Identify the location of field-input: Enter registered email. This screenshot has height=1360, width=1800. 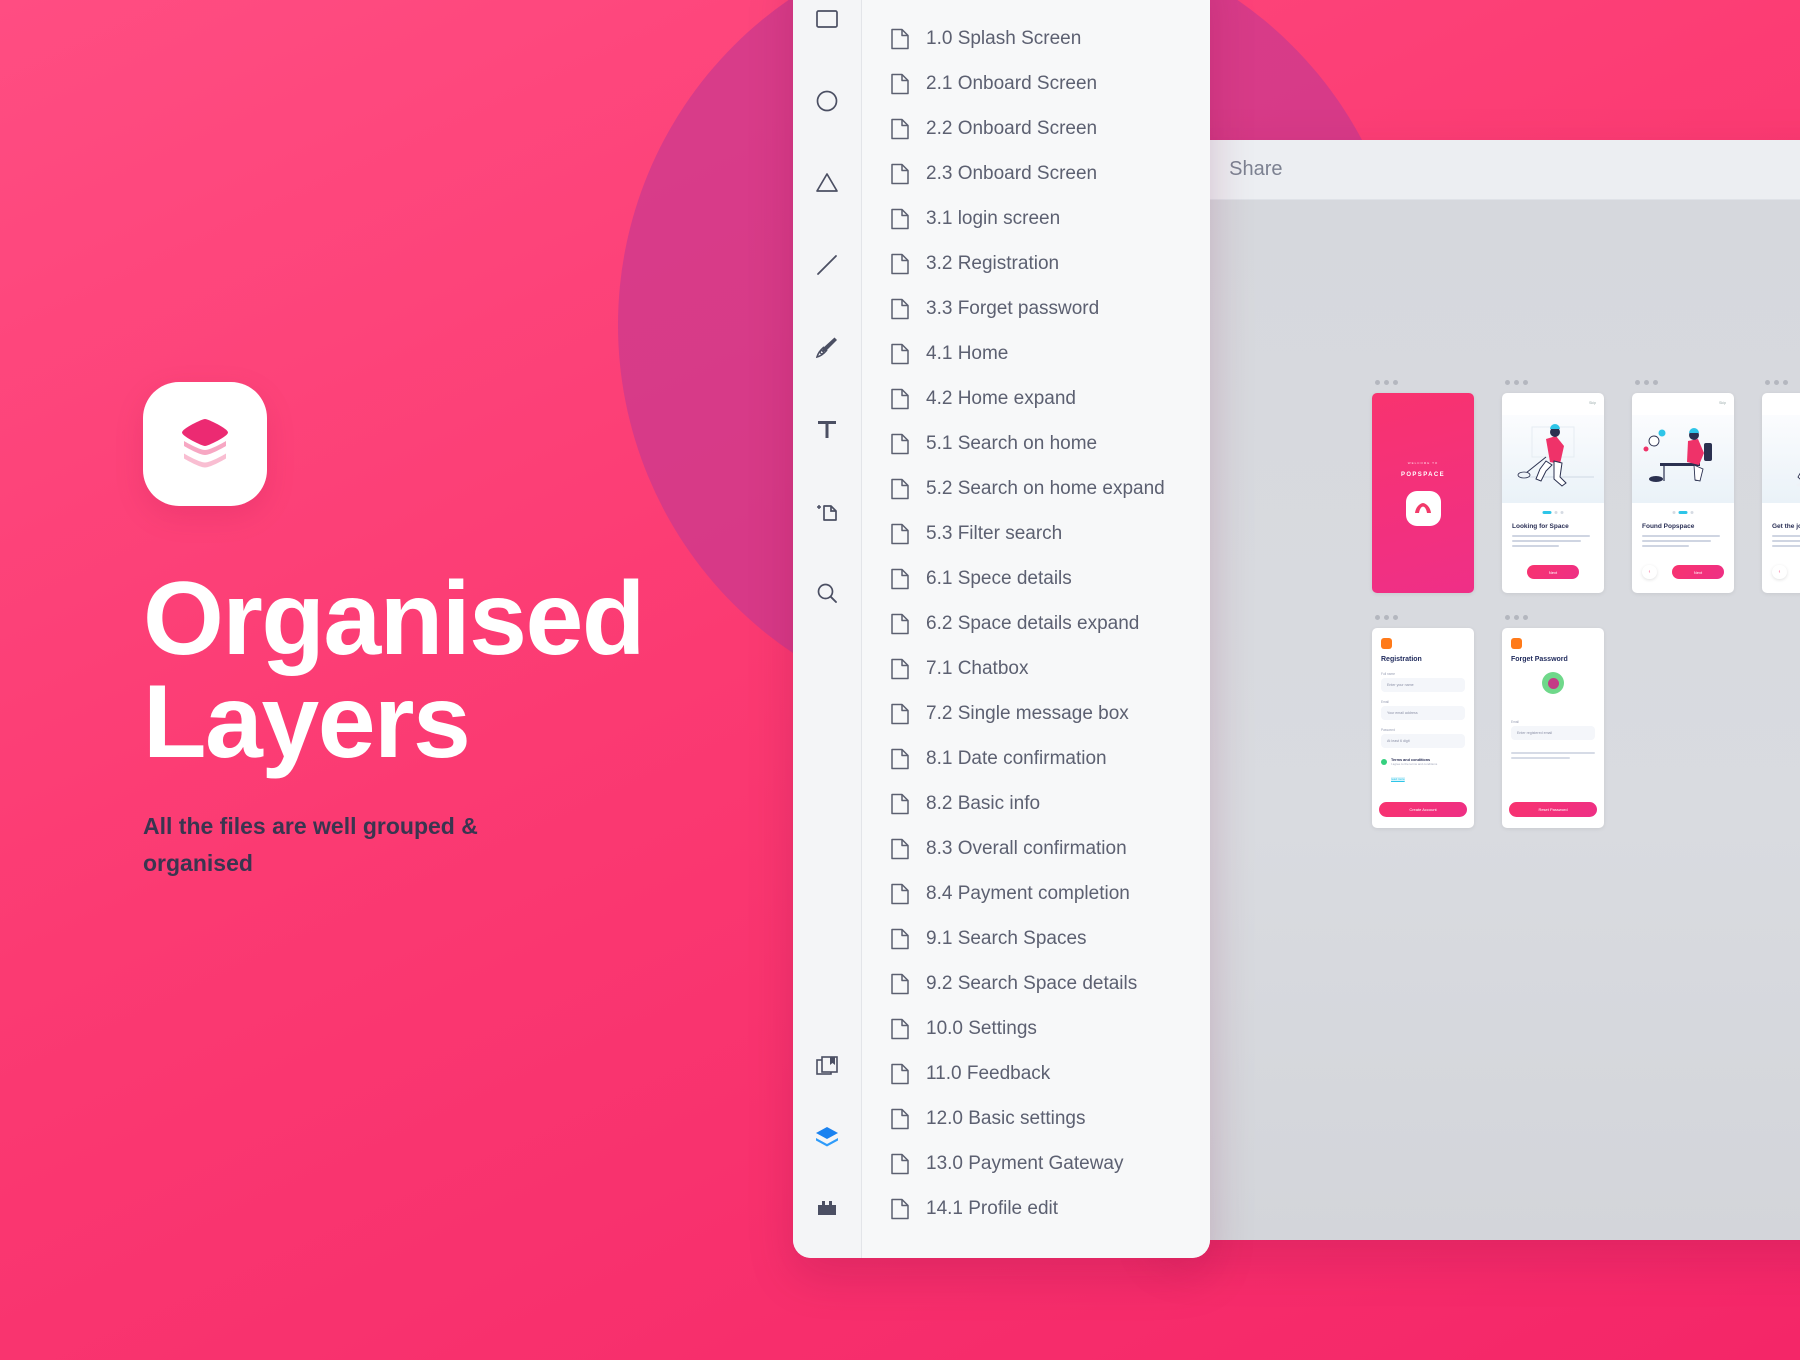
(1553, 733).